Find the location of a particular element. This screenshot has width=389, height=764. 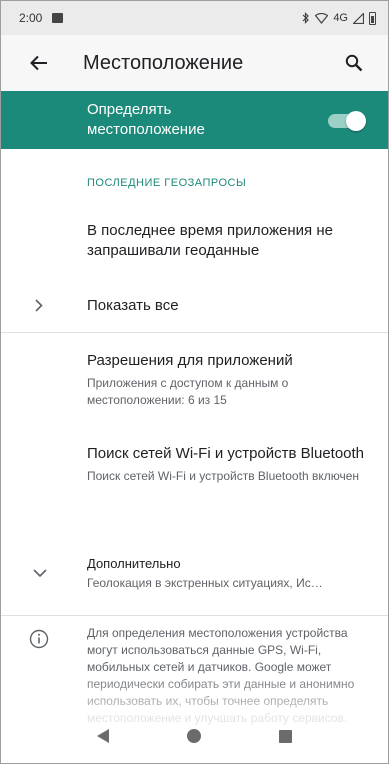

signal-icon is located at coordinates (358, 18).